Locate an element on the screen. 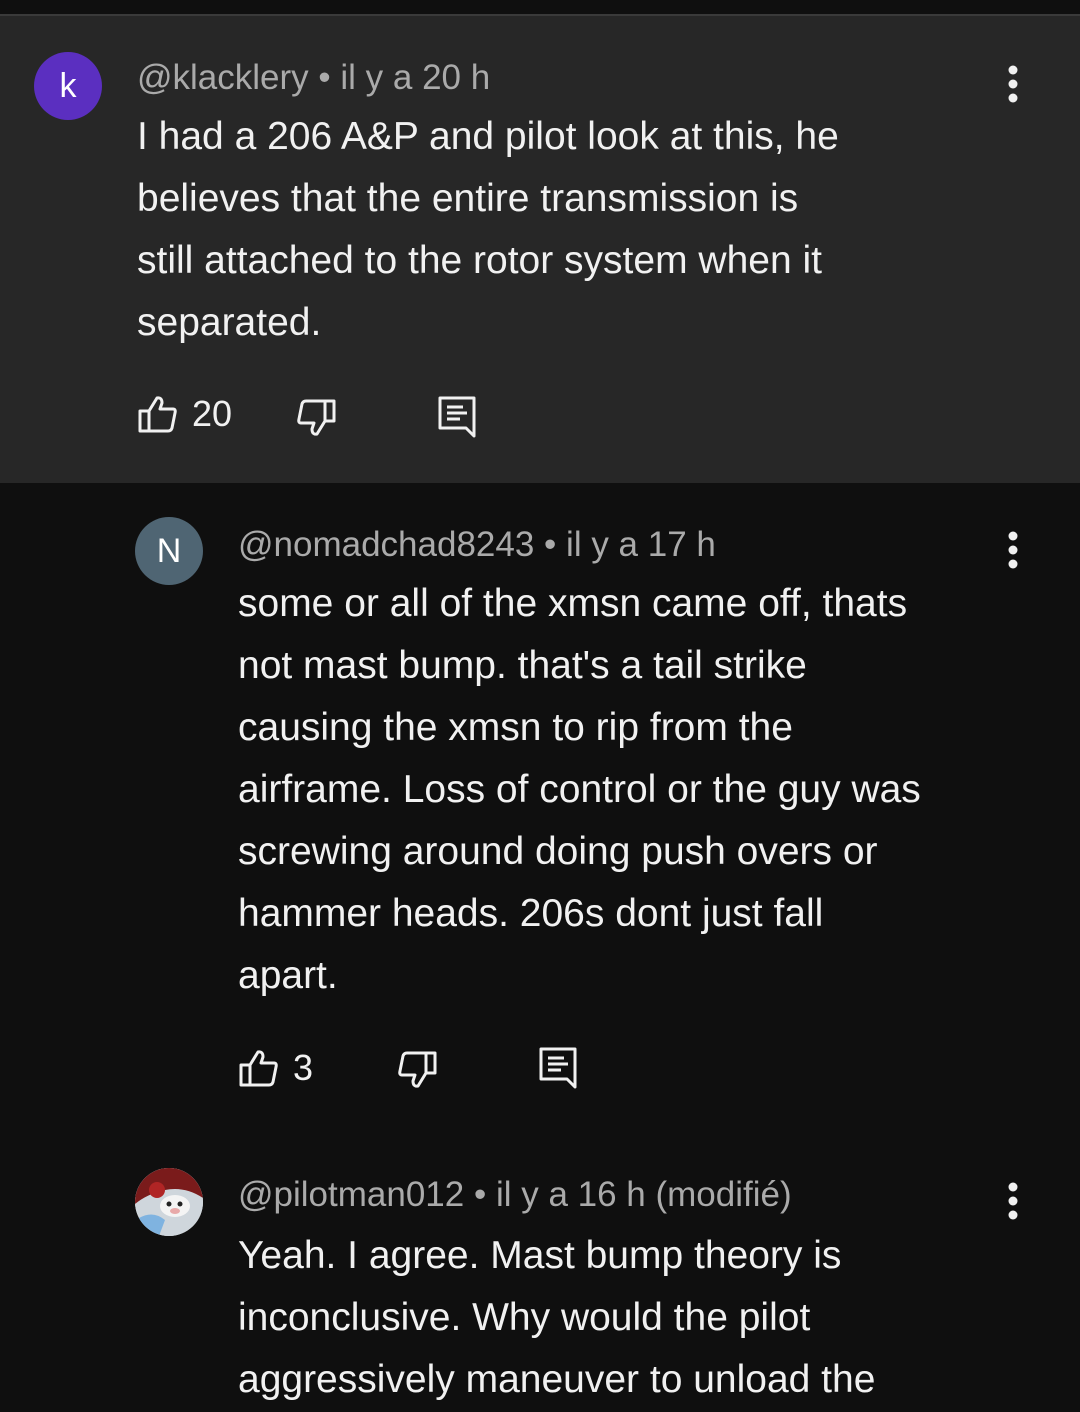 The height and width of the screenshot is (1412, 1080). avatar: N is located at coordinates (169, 551).